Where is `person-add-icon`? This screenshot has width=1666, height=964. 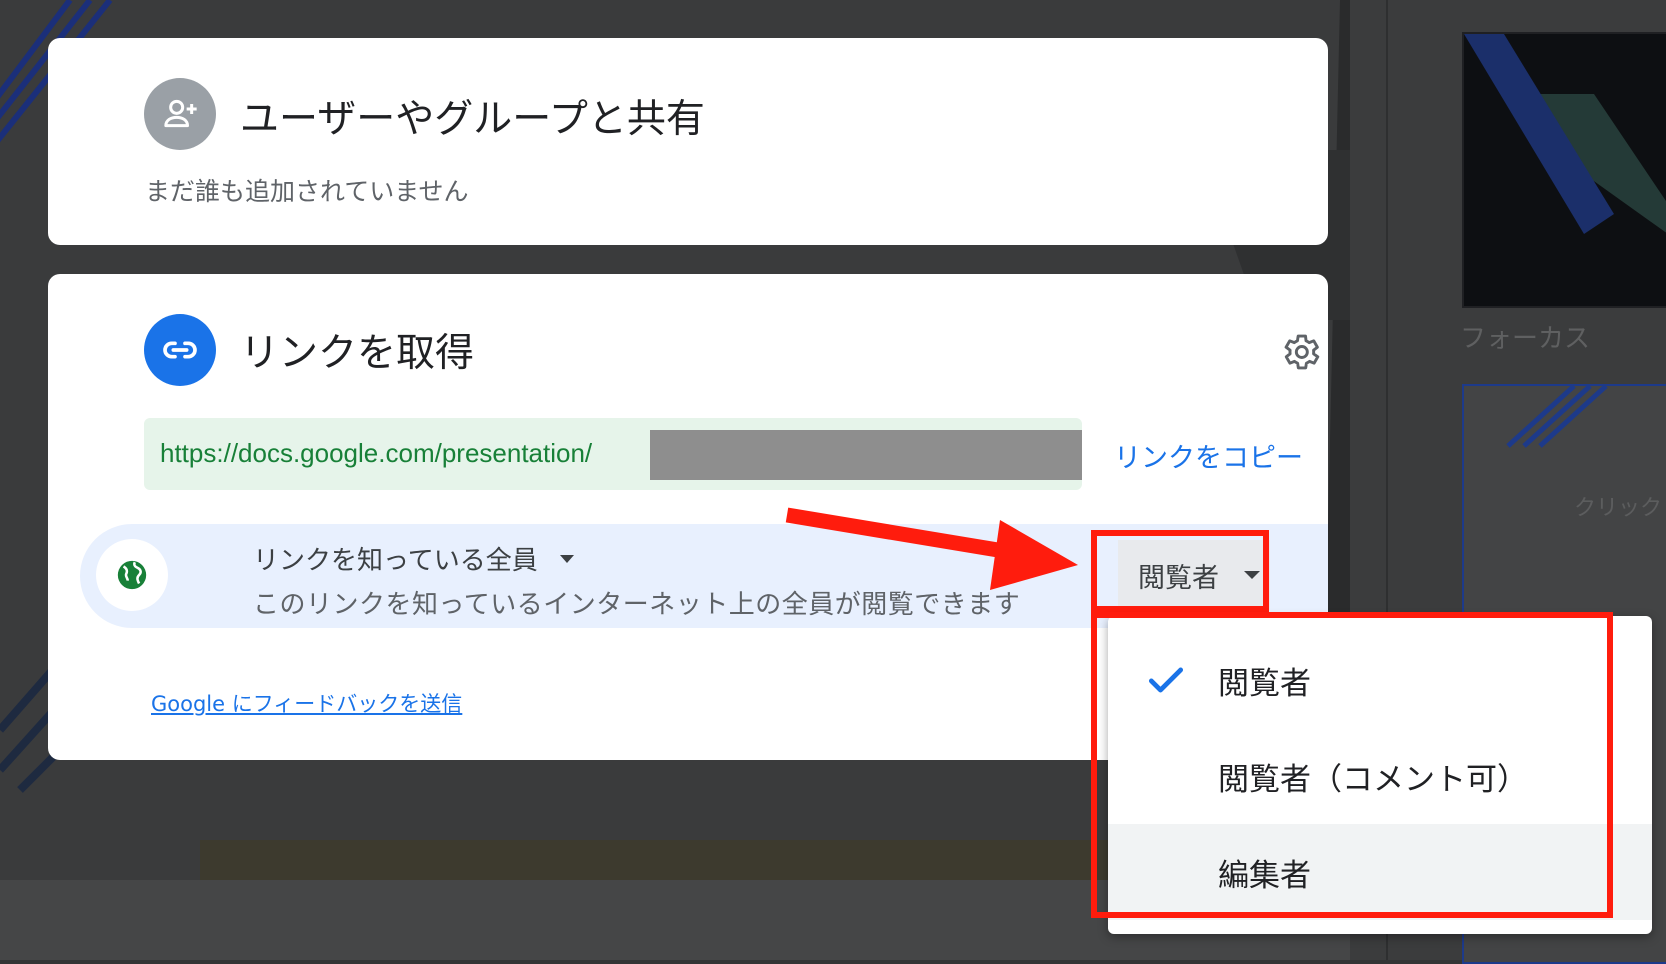
person-add-icon is located at coordinates (180, 114).